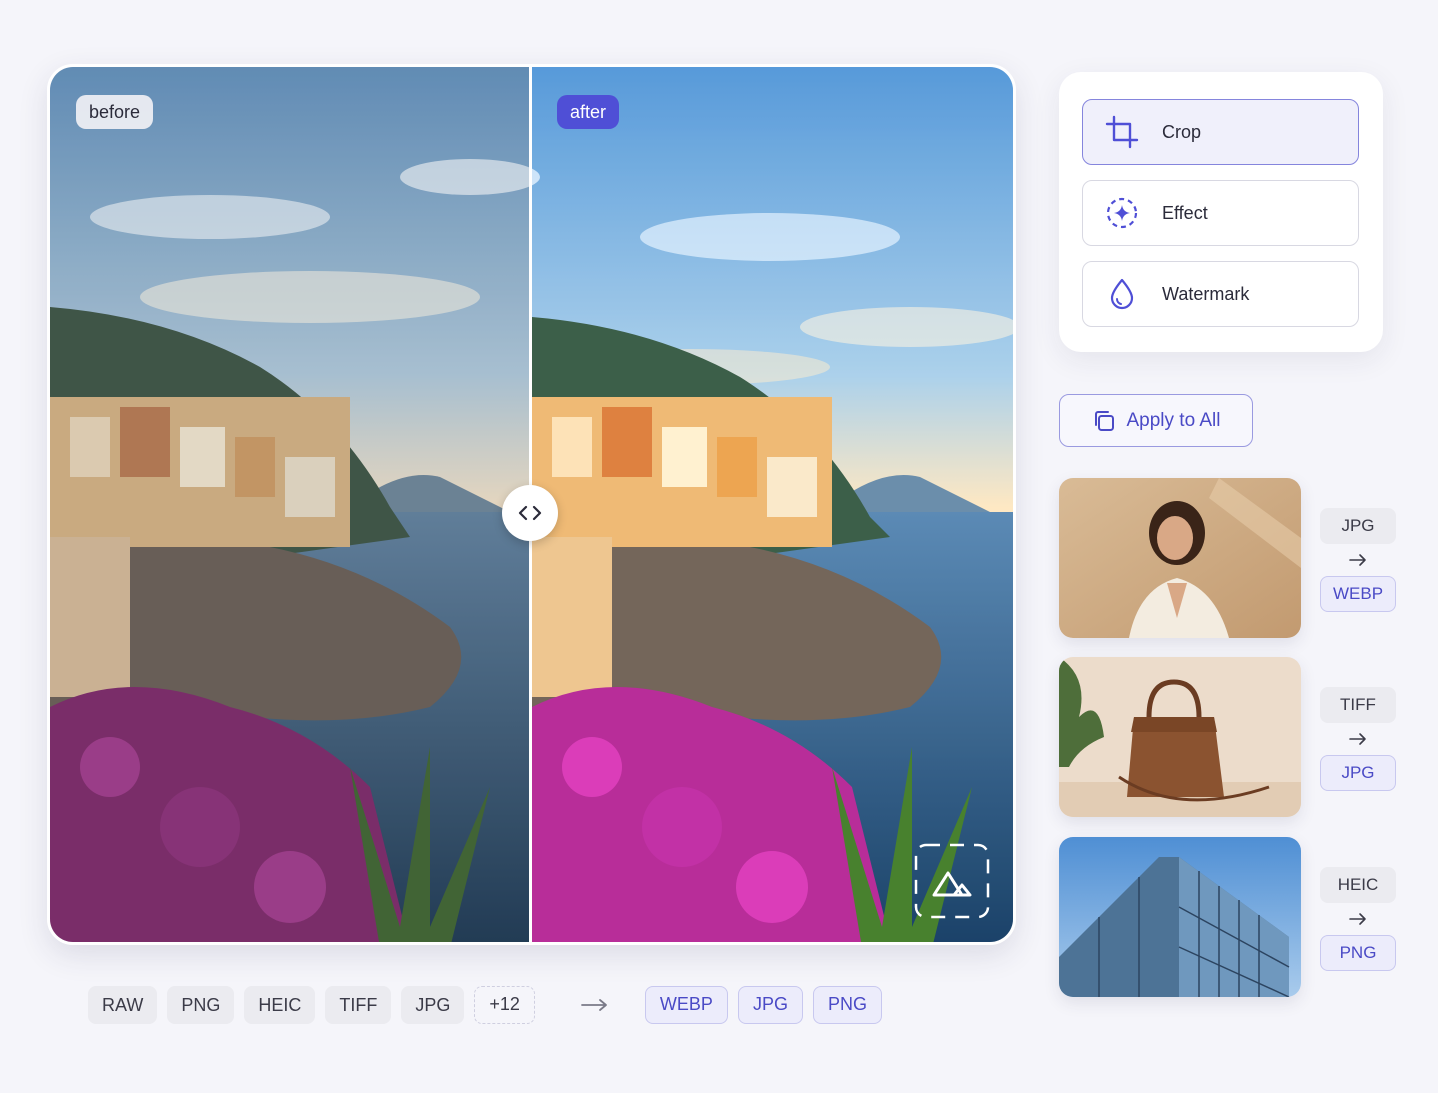 The height and width of the screenshot is (1093, 1438). What do you see at coordinates (1173, 420) in the screenshot?
I see `apply-to-all-label: Apply to All` at bounding box center [1173, 420].